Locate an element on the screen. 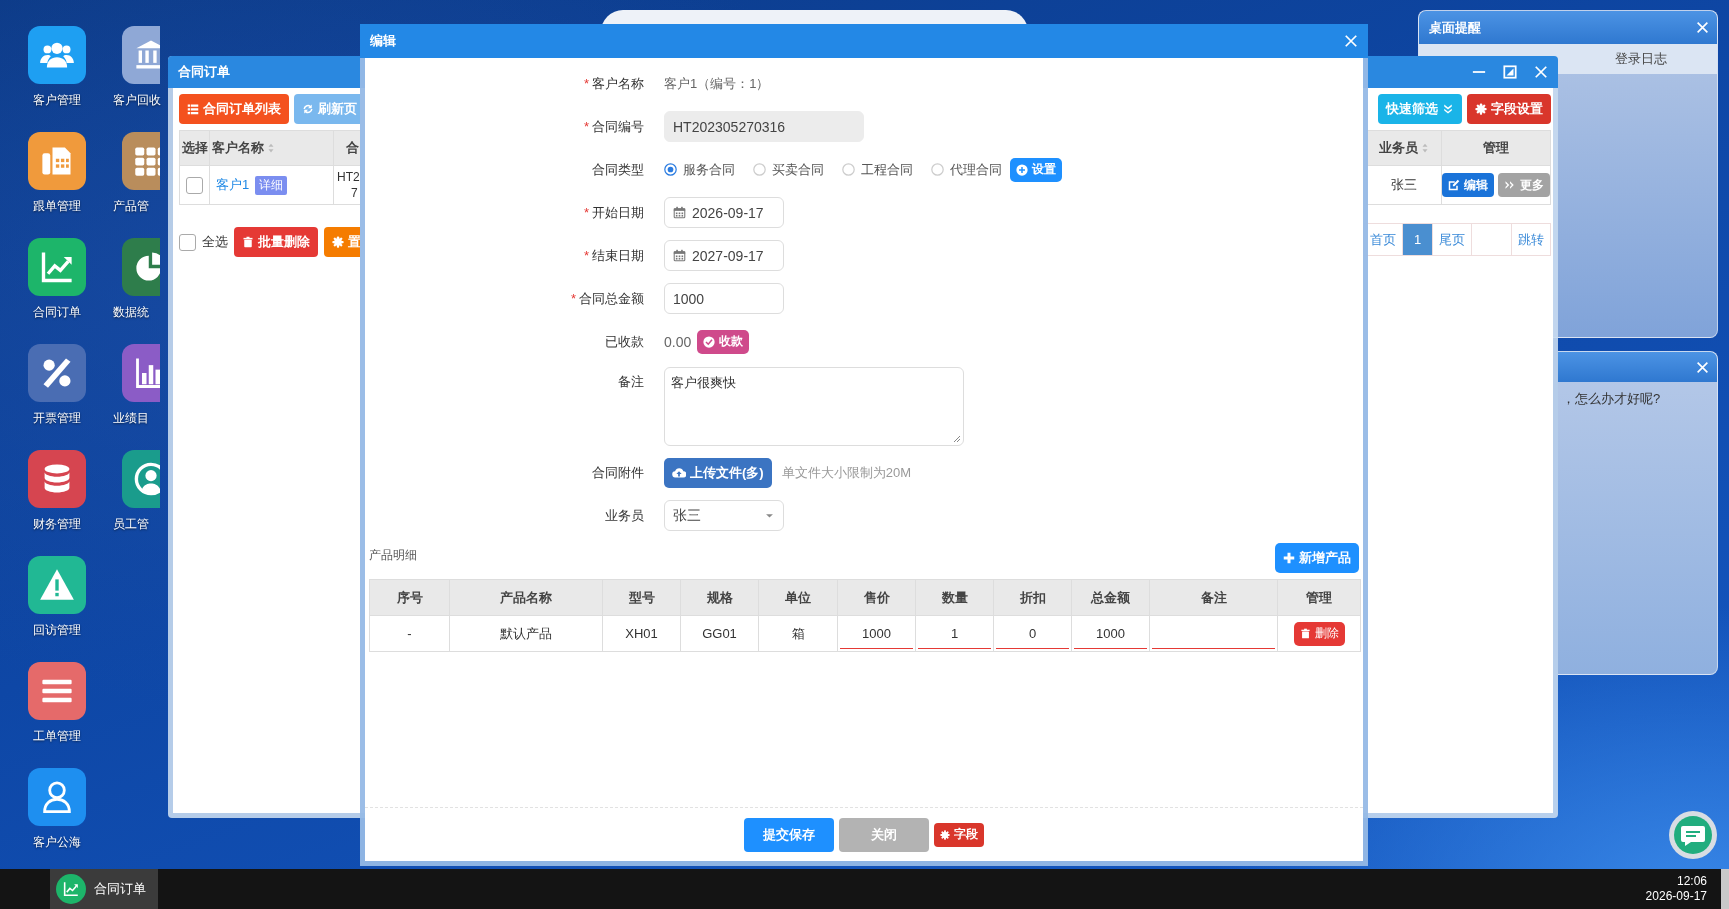 The width and height of the screenshot is (1729, 909). dialog-title: 编辑 is located at coordinates (383, 41).